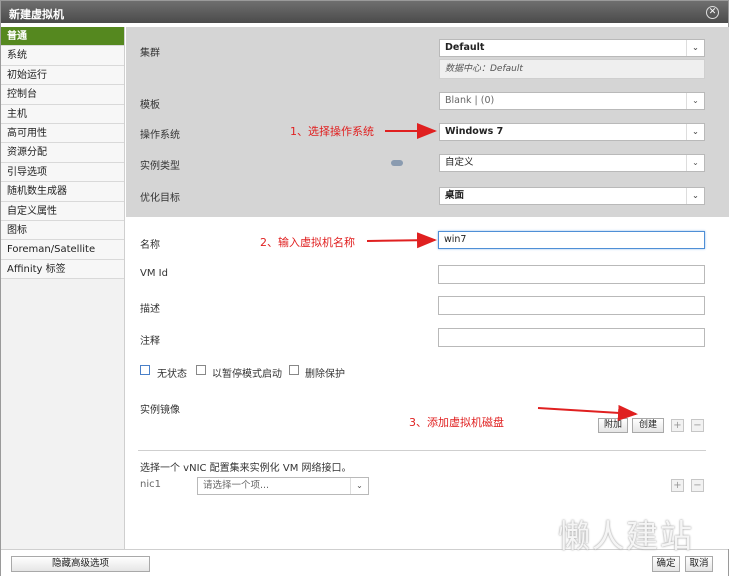 The width and height of the screenshot is (729, 576). What do you see at coordinates (626, 536) in the screenshot?
I see `watermark-logo: 懒人建站` at bounding box center [626, 536].